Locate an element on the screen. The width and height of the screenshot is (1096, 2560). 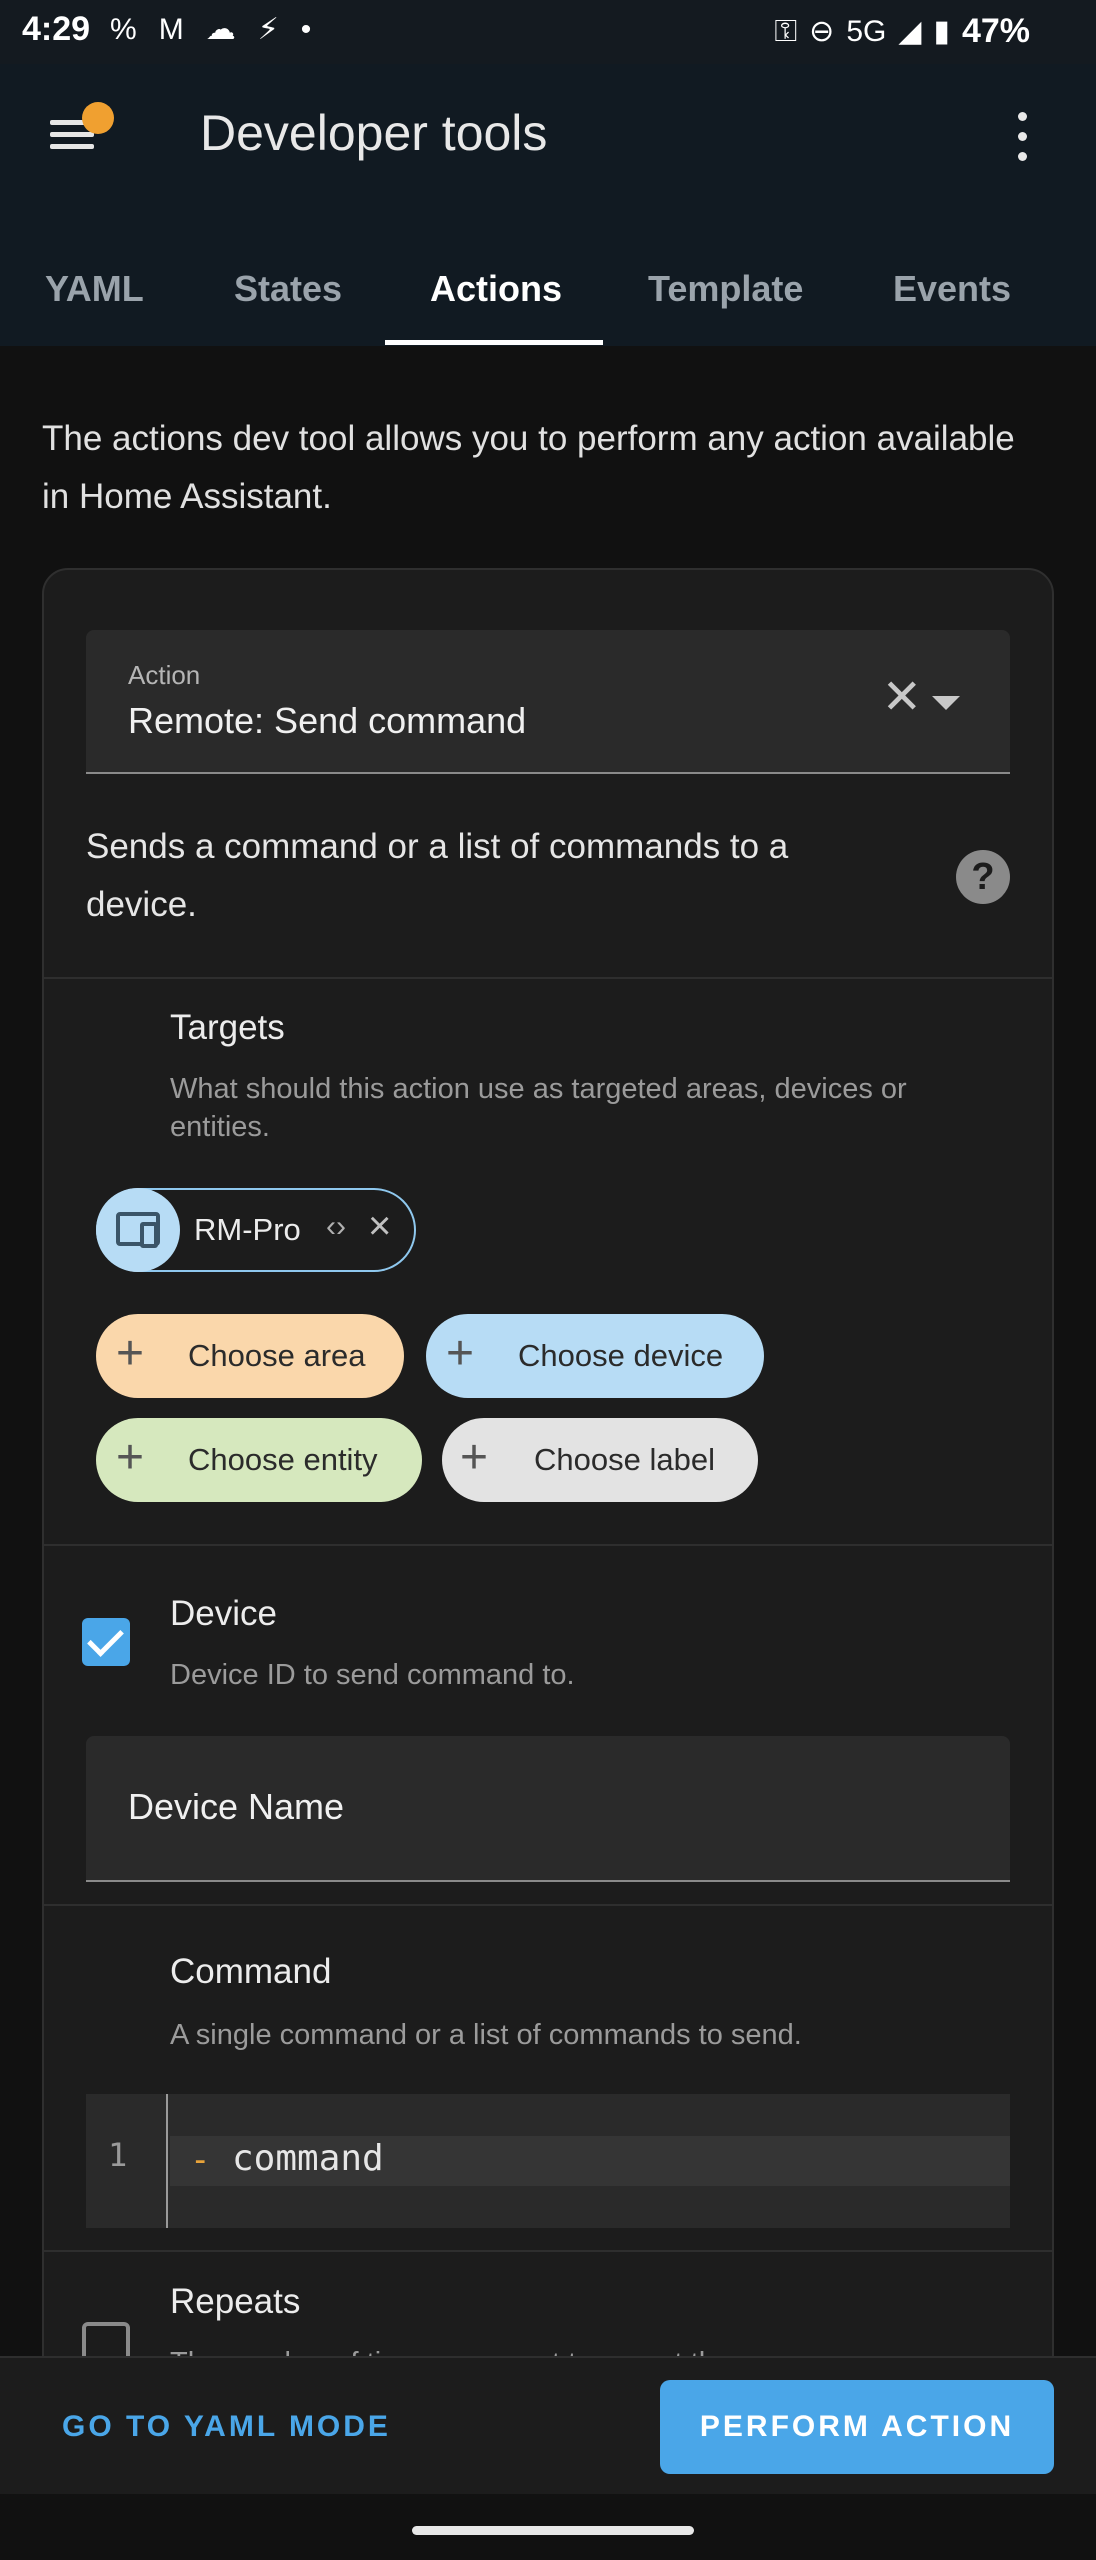
choose-device-label: Choose device is located at coordinates (621, 1355).